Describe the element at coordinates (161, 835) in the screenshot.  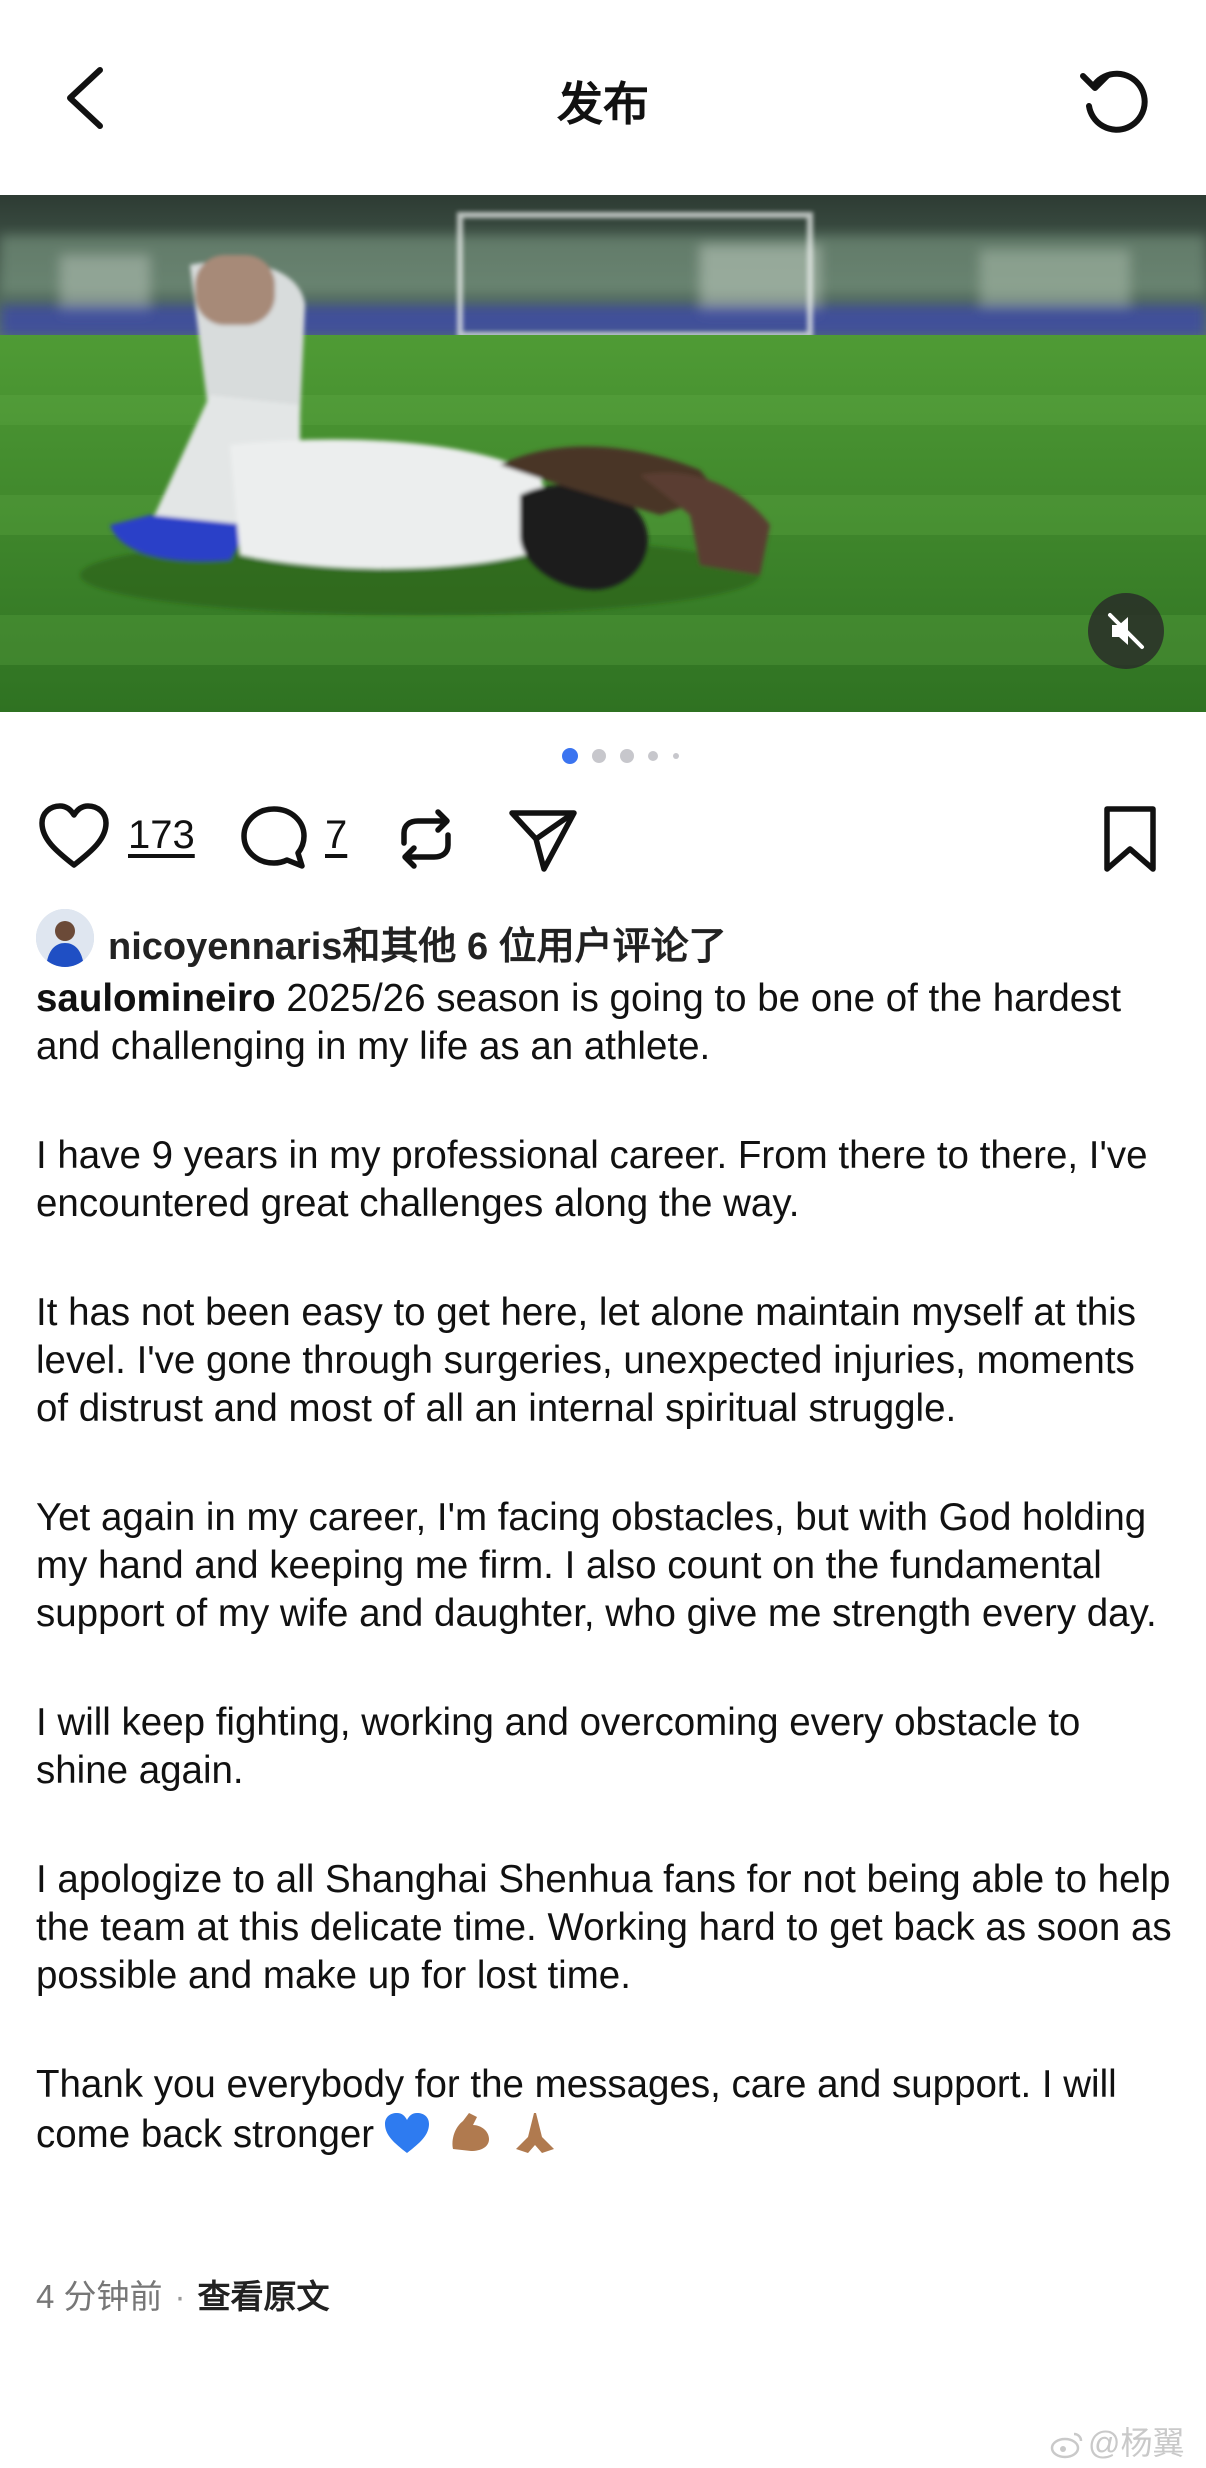
I see `like-count: 173` at that location.